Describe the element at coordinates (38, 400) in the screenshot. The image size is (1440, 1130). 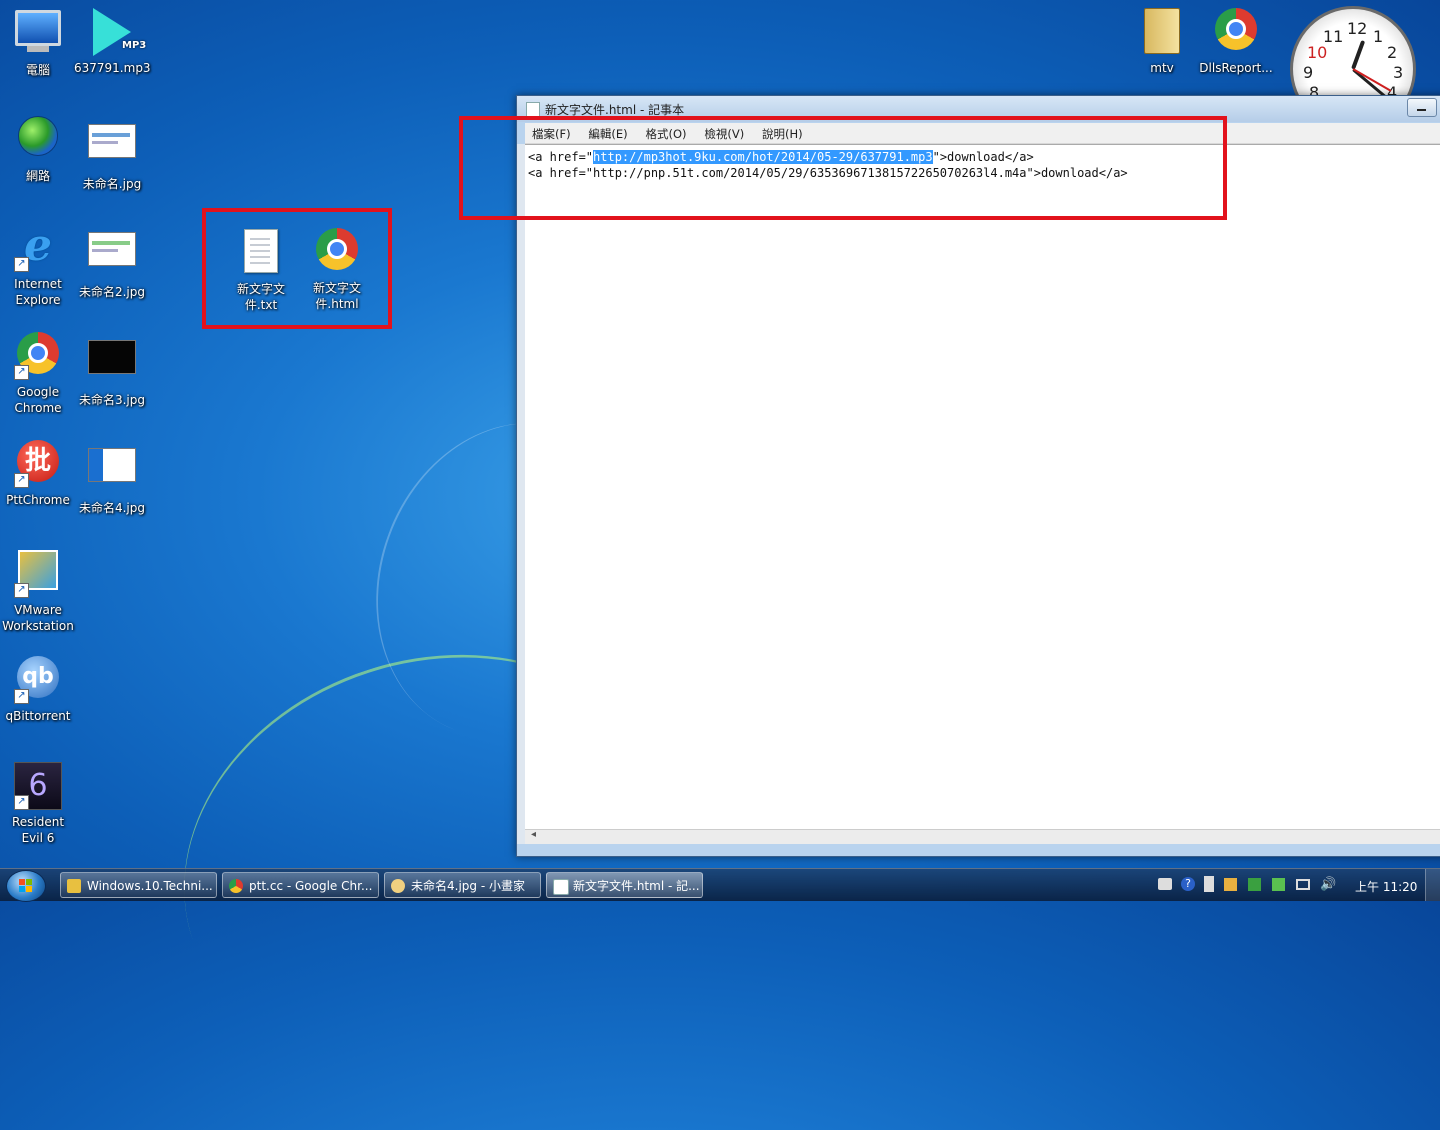
I see `icon-label: Google Chrome` at that location.